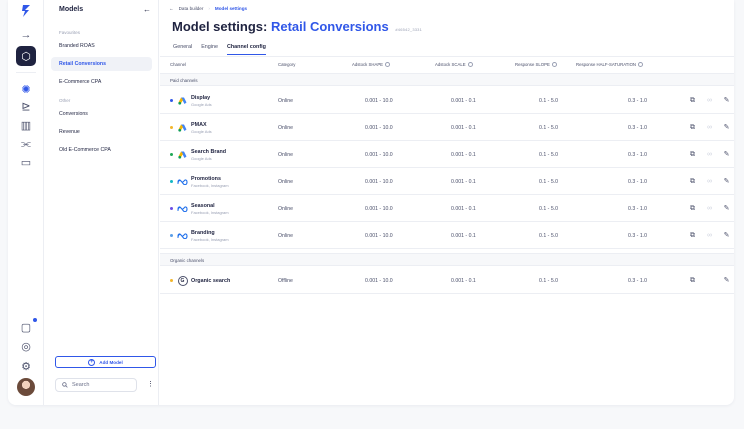  What do you see at coordinates (182, 235) in the screenshot?
I see `meta-logo-icon` at bounding box center [182, 235].